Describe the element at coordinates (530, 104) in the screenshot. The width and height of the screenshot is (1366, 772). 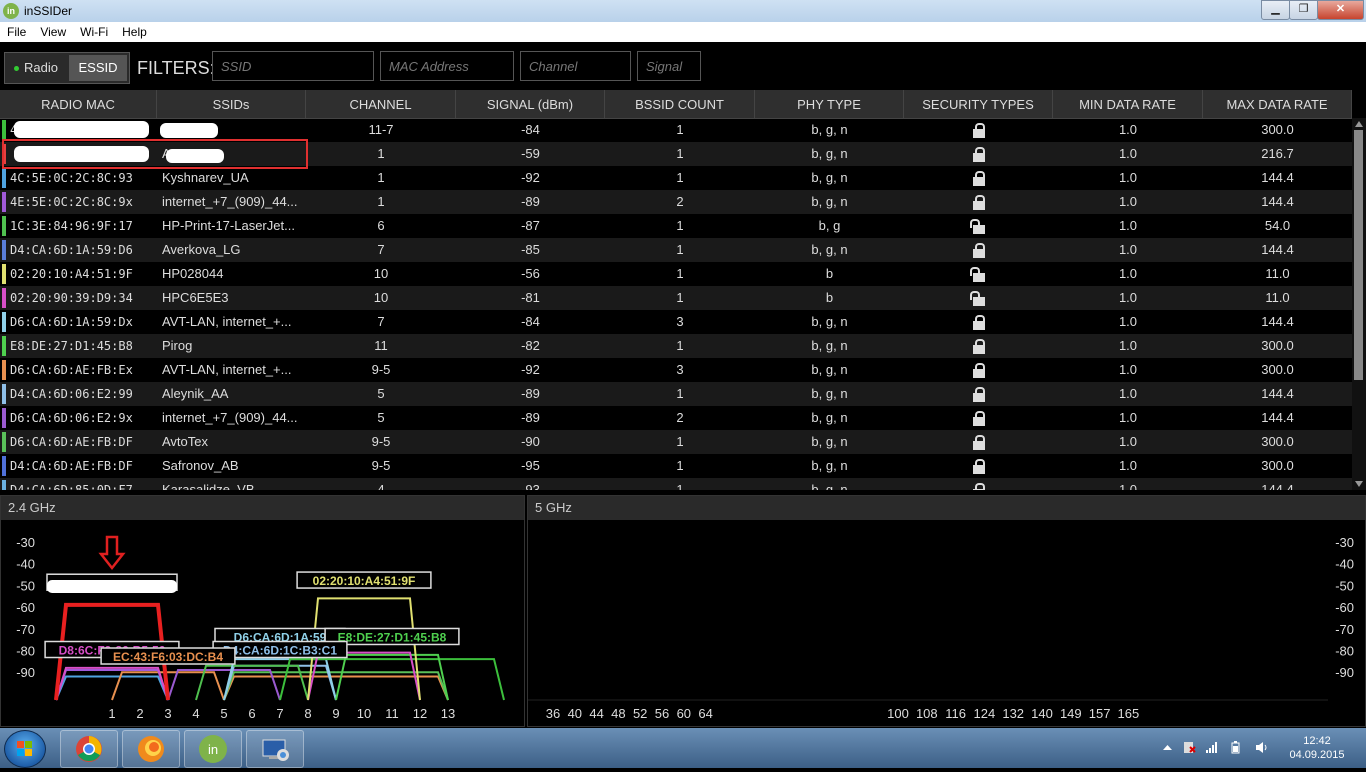
I see `column-signal: SIGNAL (dBm)` at that location.